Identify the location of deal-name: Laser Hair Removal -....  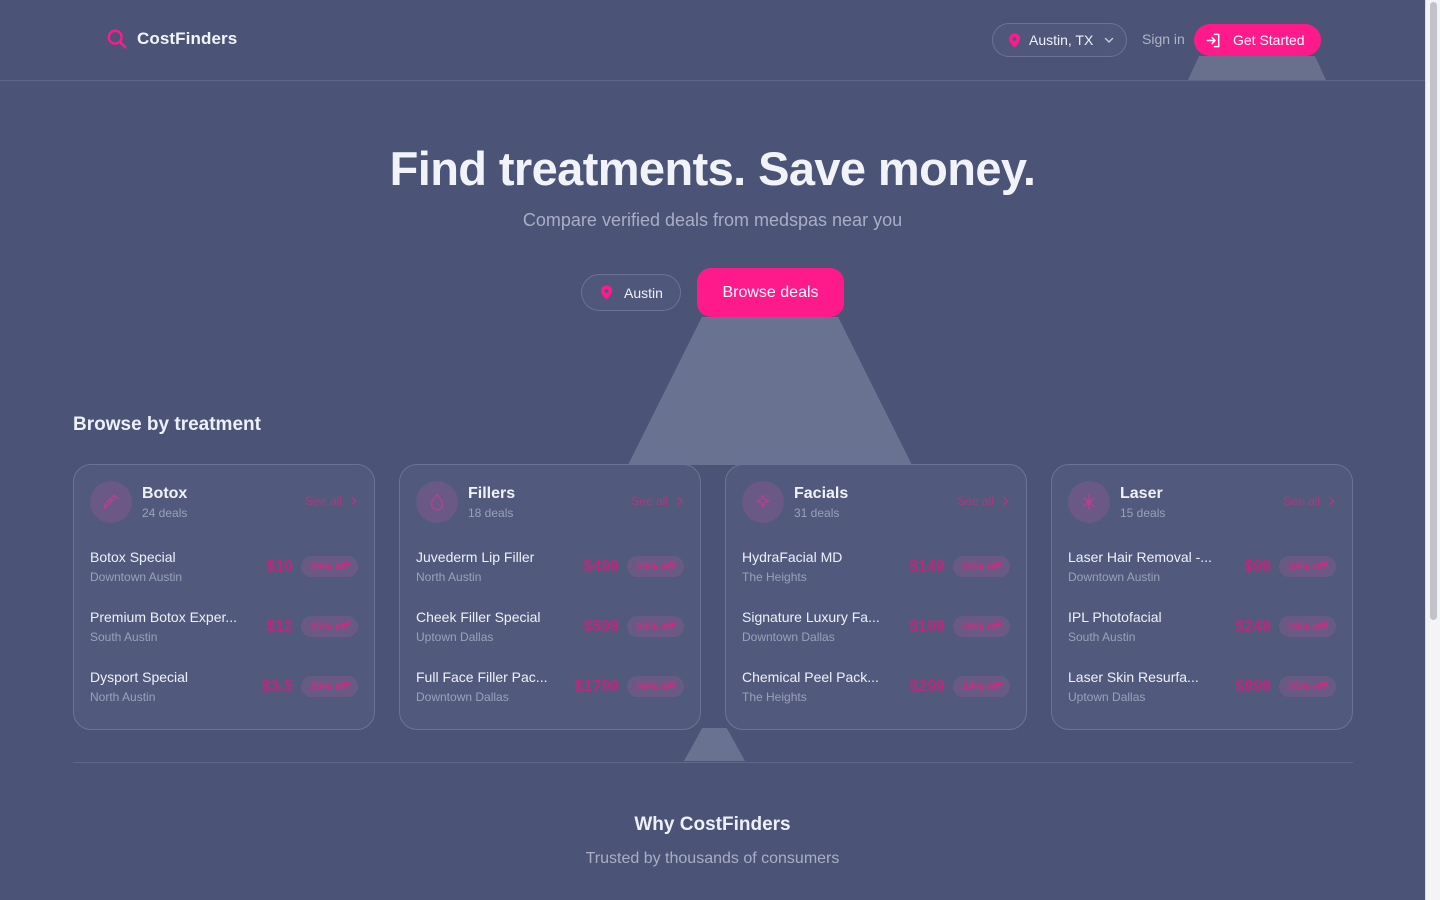
(1140, 557).